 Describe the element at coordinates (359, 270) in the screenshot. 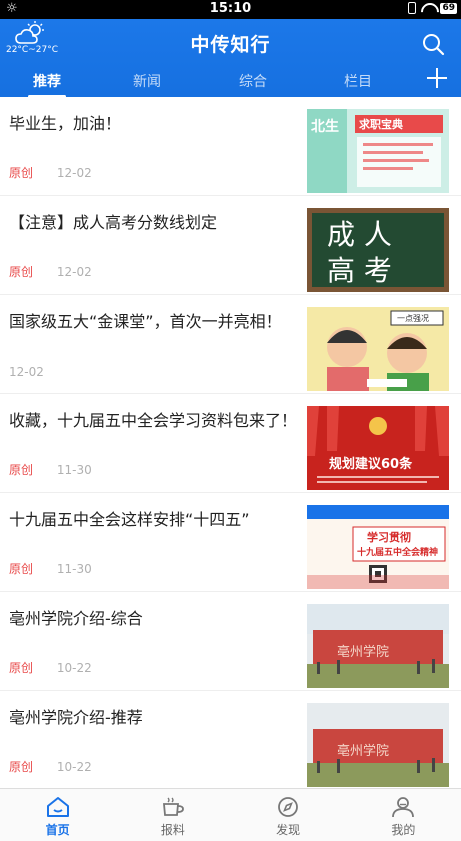

I see `svg-text: 高 考` at that location.